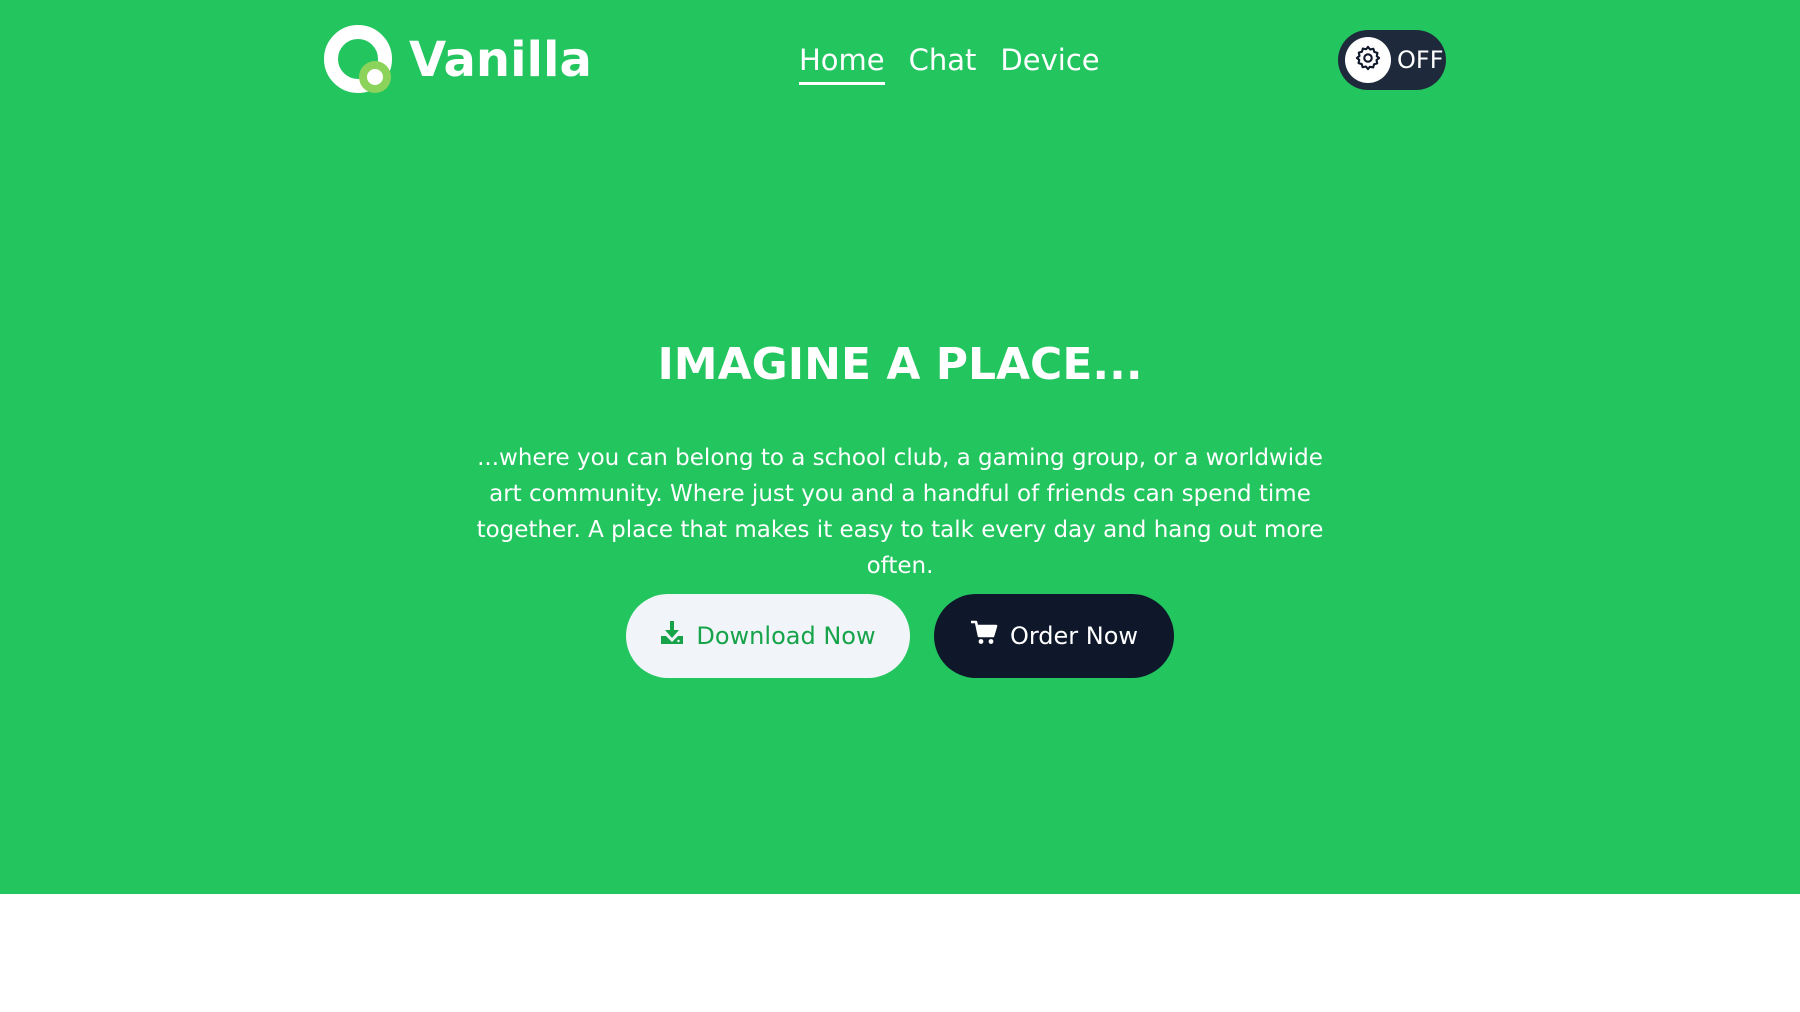 The width and height of the screenshot is (1800, 1012). I want to click on cart-icon, so click(990, 636).